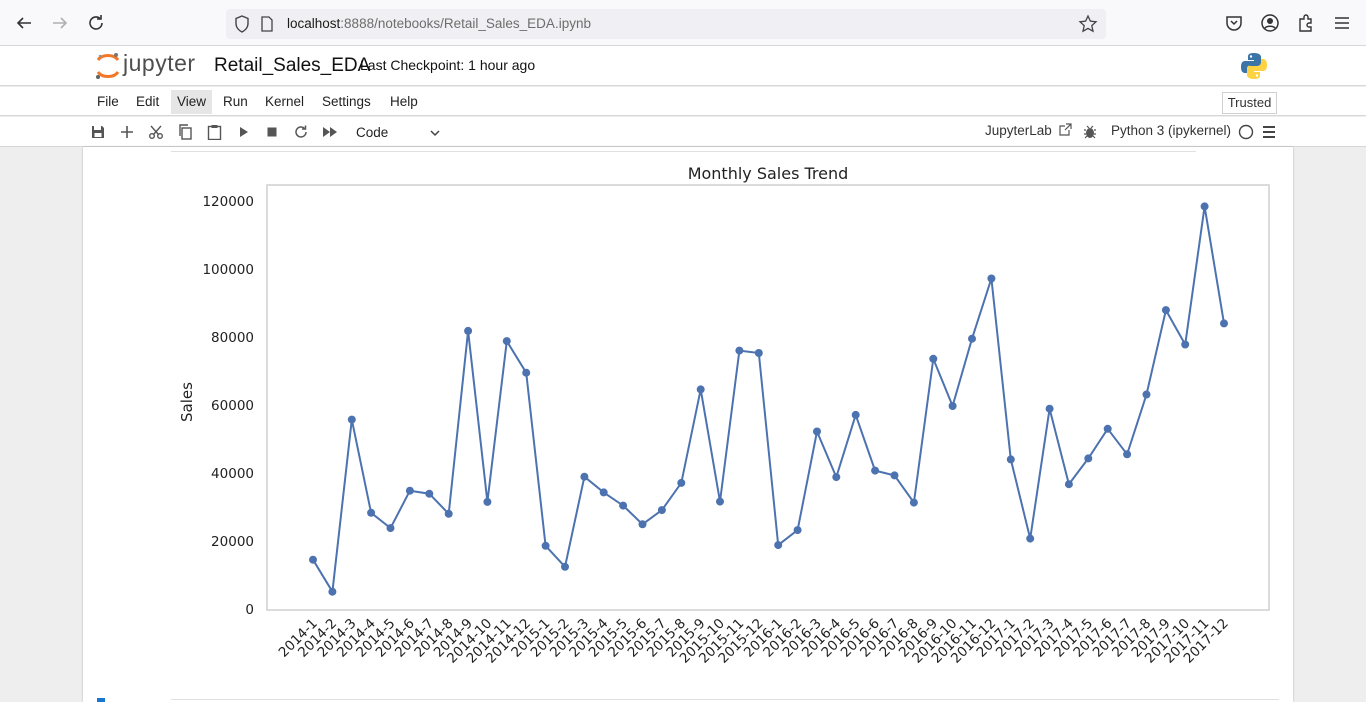 This screenshot has height=702, width=1366. I want to click on y-tick-label: 0, so click(249, 610).